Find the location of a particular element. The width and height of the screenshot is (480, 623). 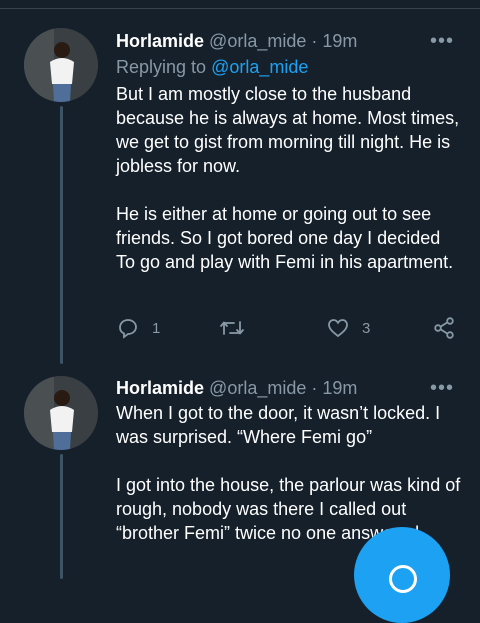

compose-button is located at coordinates (402, 575).